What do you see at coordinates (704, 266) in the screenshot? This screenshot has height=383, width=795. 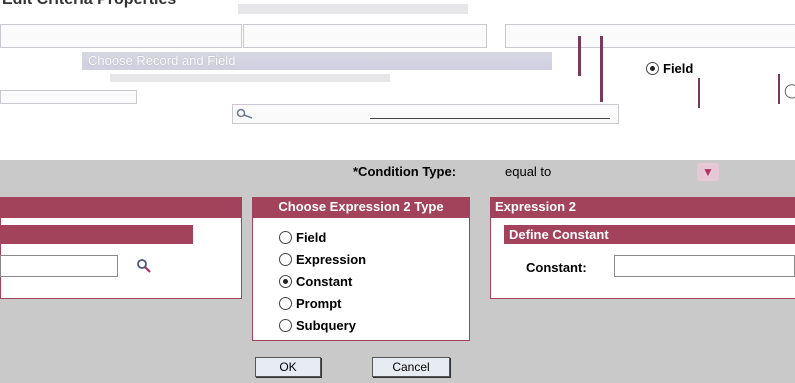 I see `constant-input` at bounding box center [704, 266].